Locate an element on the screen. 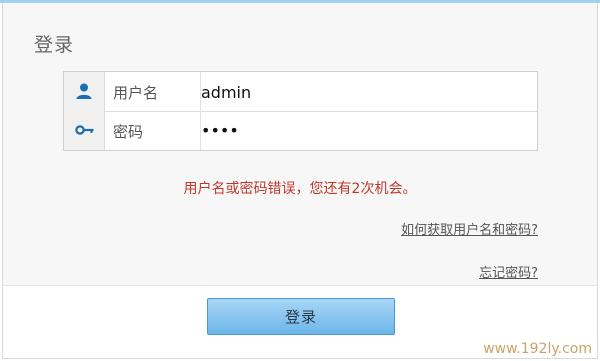  username-row: 用户名 is located at coordinates (300, 92).